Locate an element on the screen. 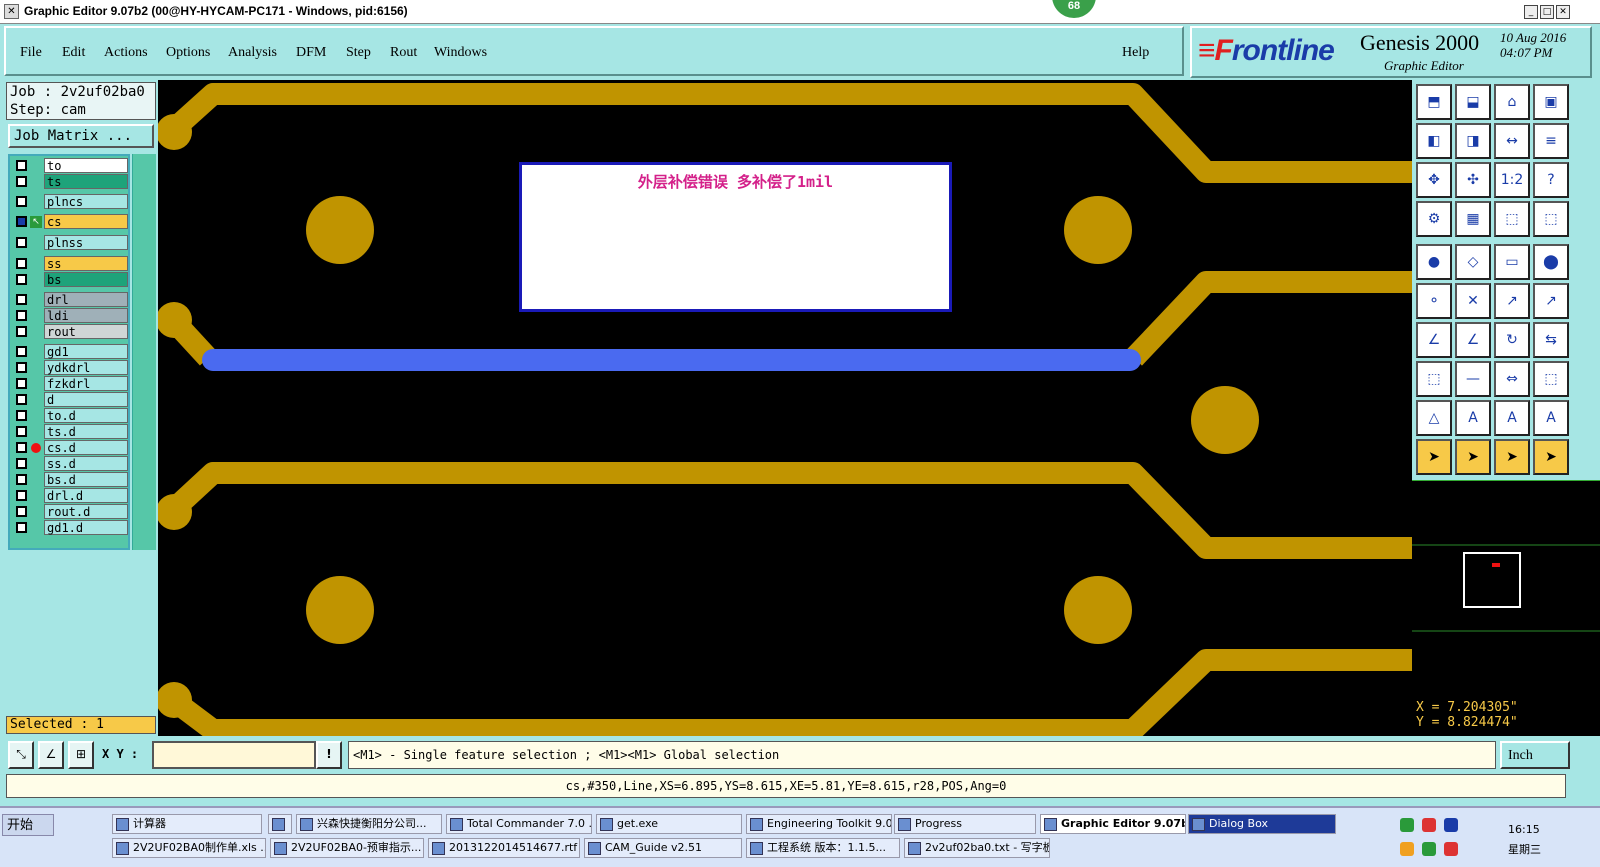 Image resolution: width=1600 pixels, height=867 pixels. copy-icon: ↗ is located at coordinates (1551, 301).